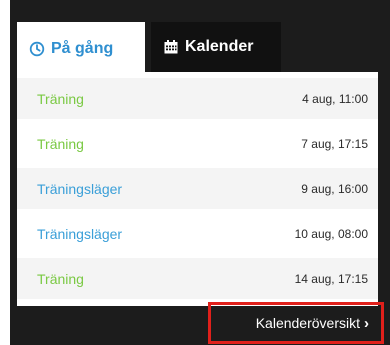 The width and height of the screenshot is (390, 345). I want to click on event-datetime: 4 aug, 11:00, so click(335, 98).